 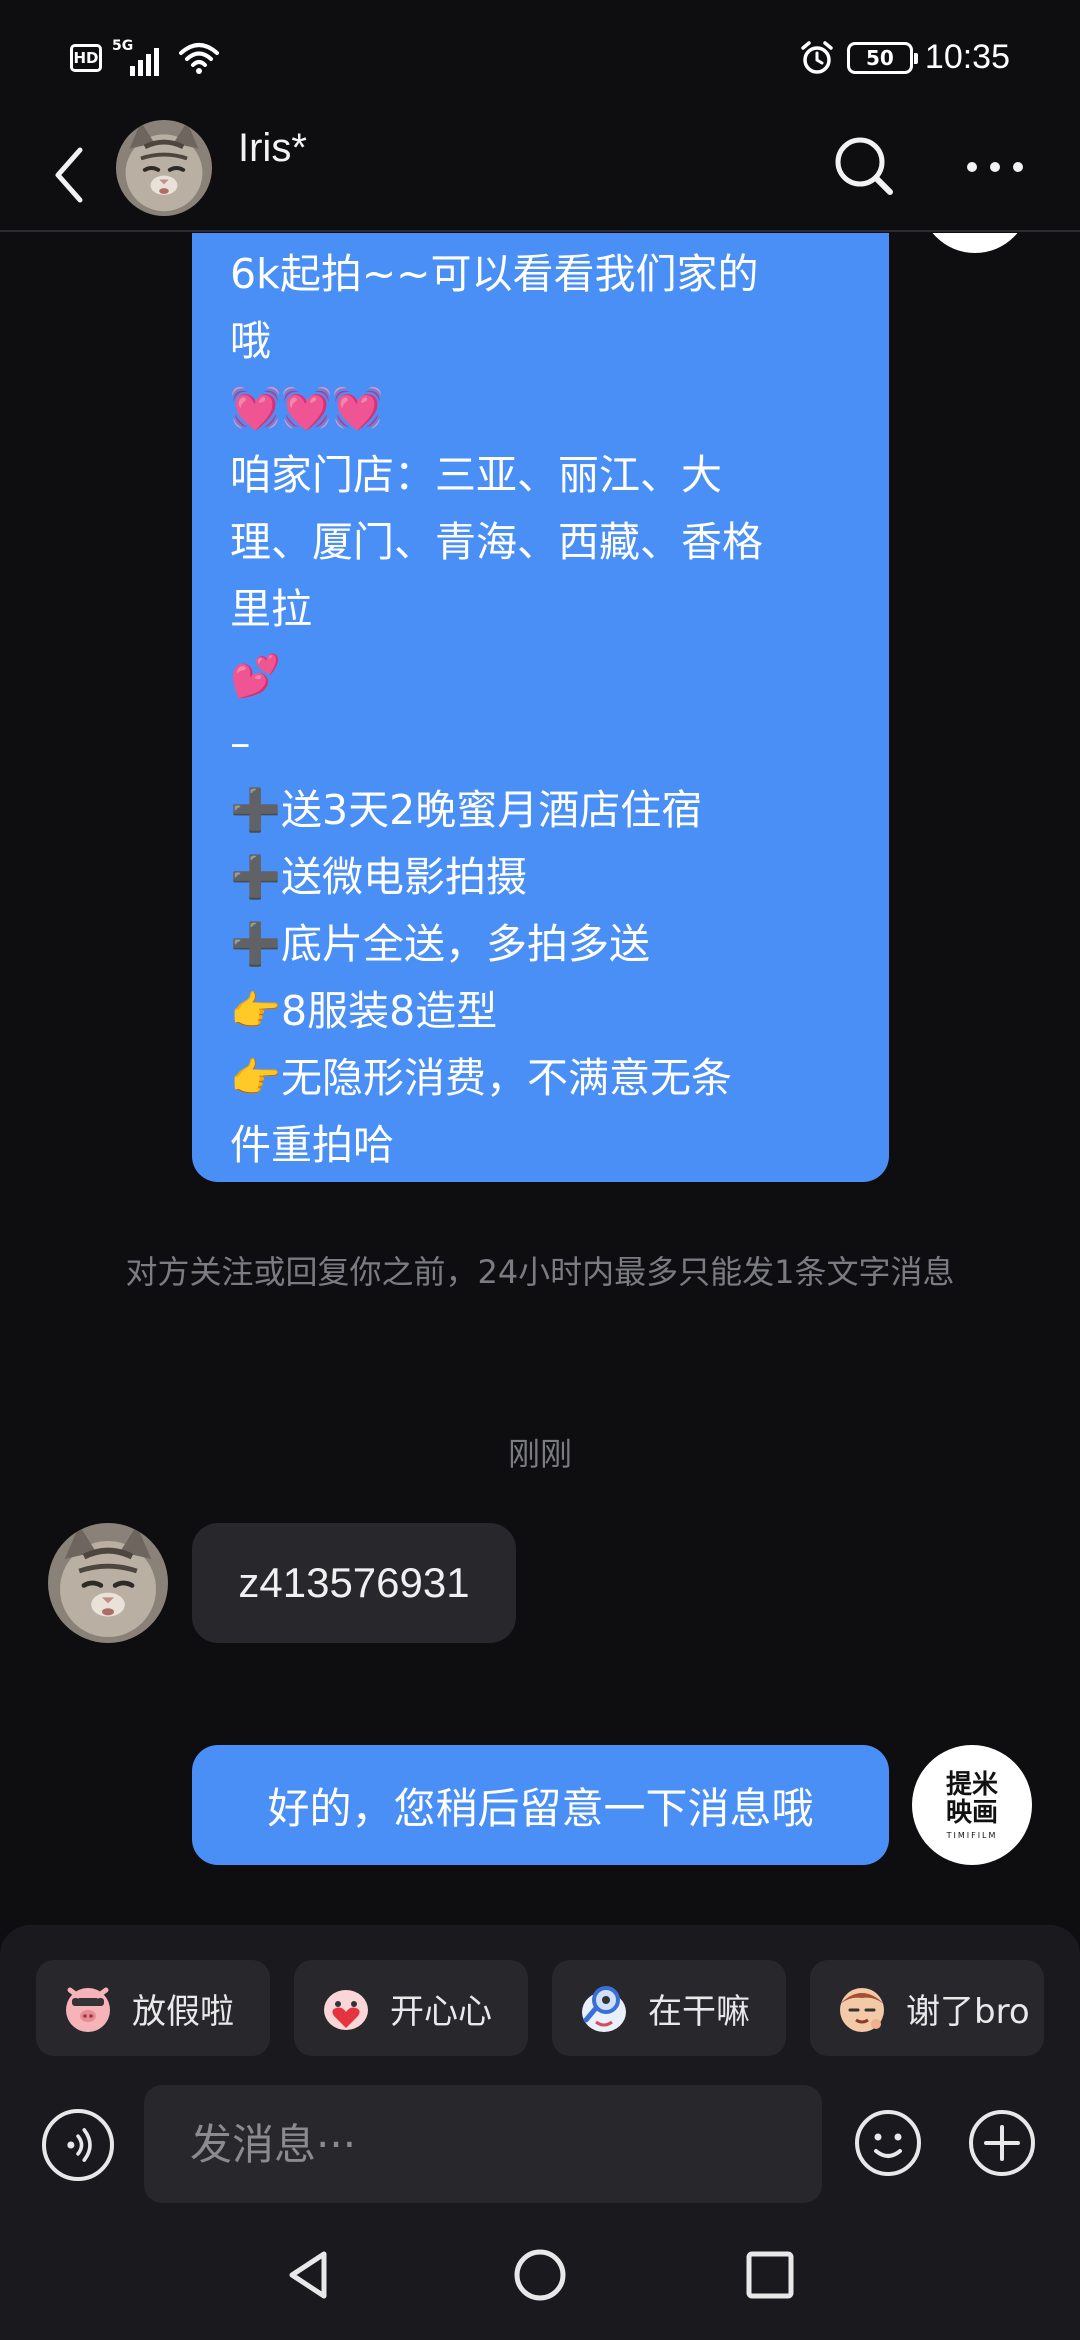 I want to click on status-right: 50 10:35, so click(x=904, y=57).